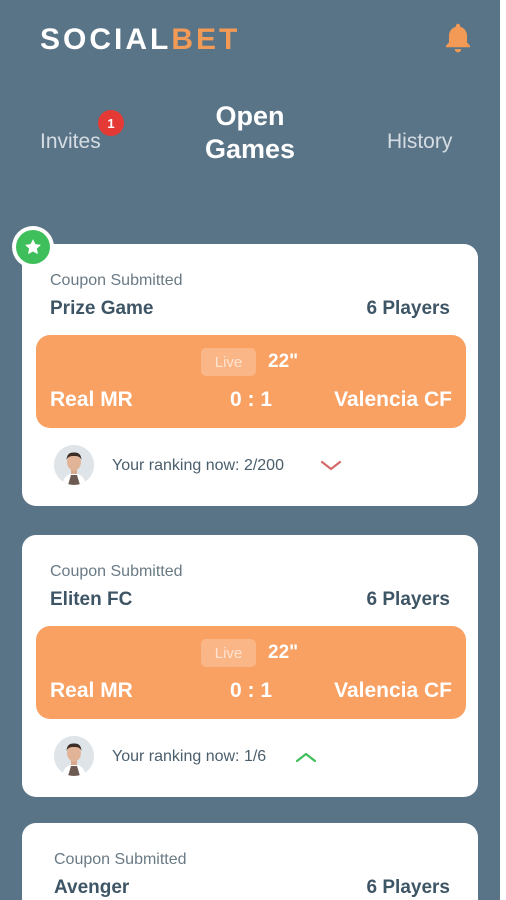  Describe the element at coordinates (206, 39) in the screenshot. I see `logo-bet: BET` at that location.